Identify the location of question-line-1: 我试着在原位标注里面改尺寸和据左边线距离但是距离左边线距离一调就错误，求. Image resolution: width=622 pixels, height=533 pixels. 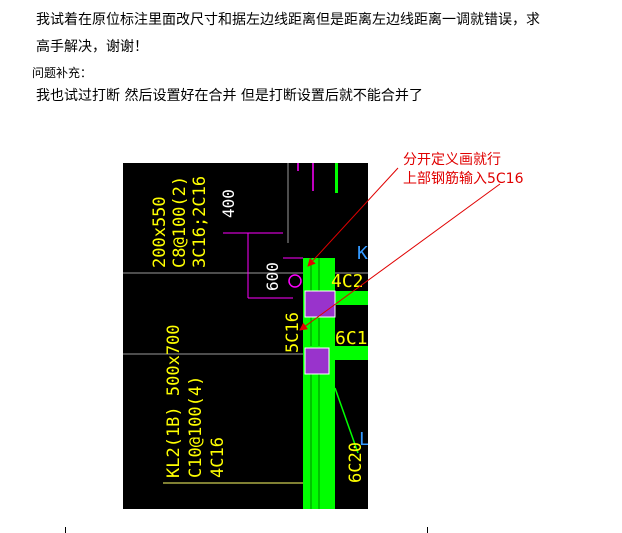
(288, 20).